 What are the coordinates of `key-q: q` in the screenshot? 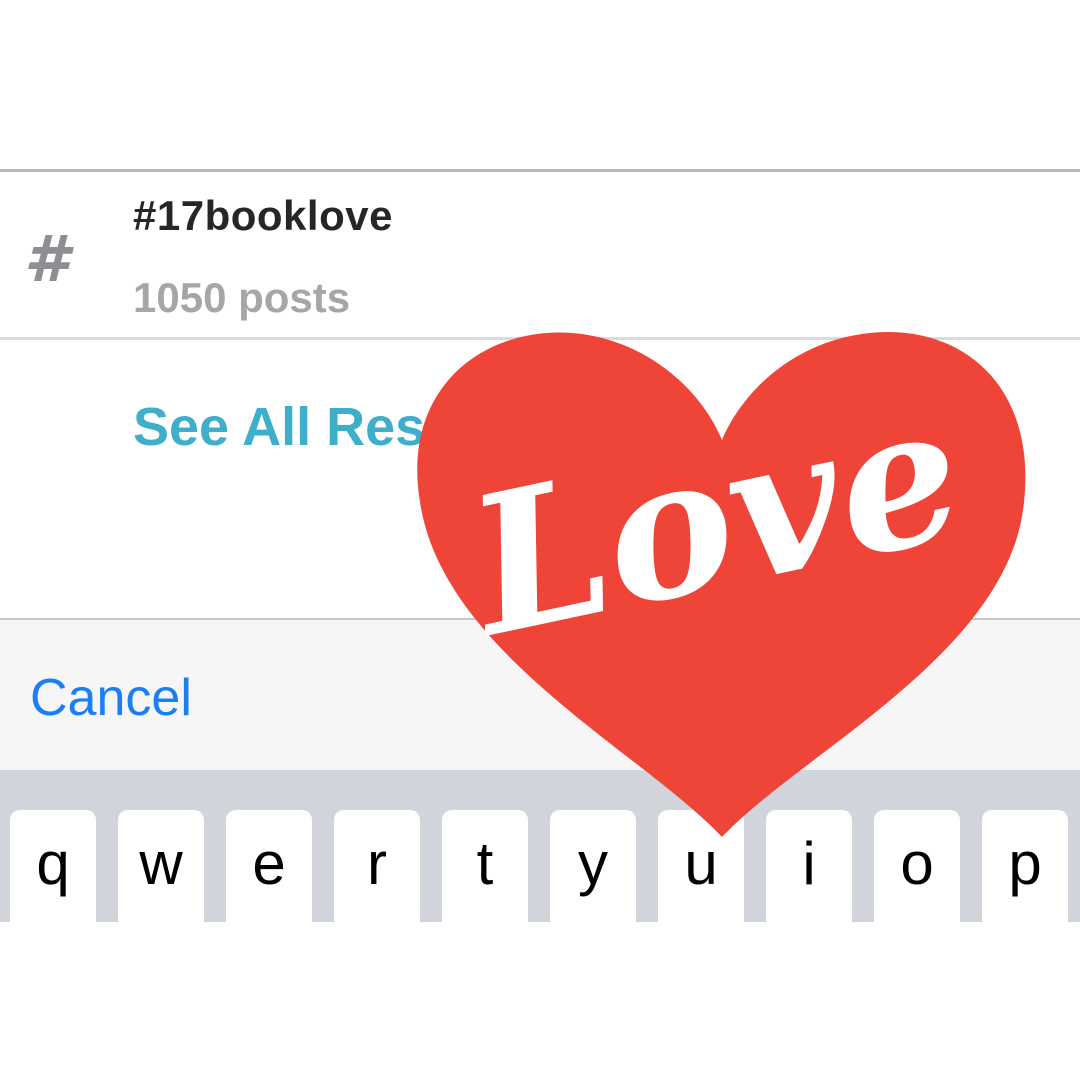 It's located at (53, 866).